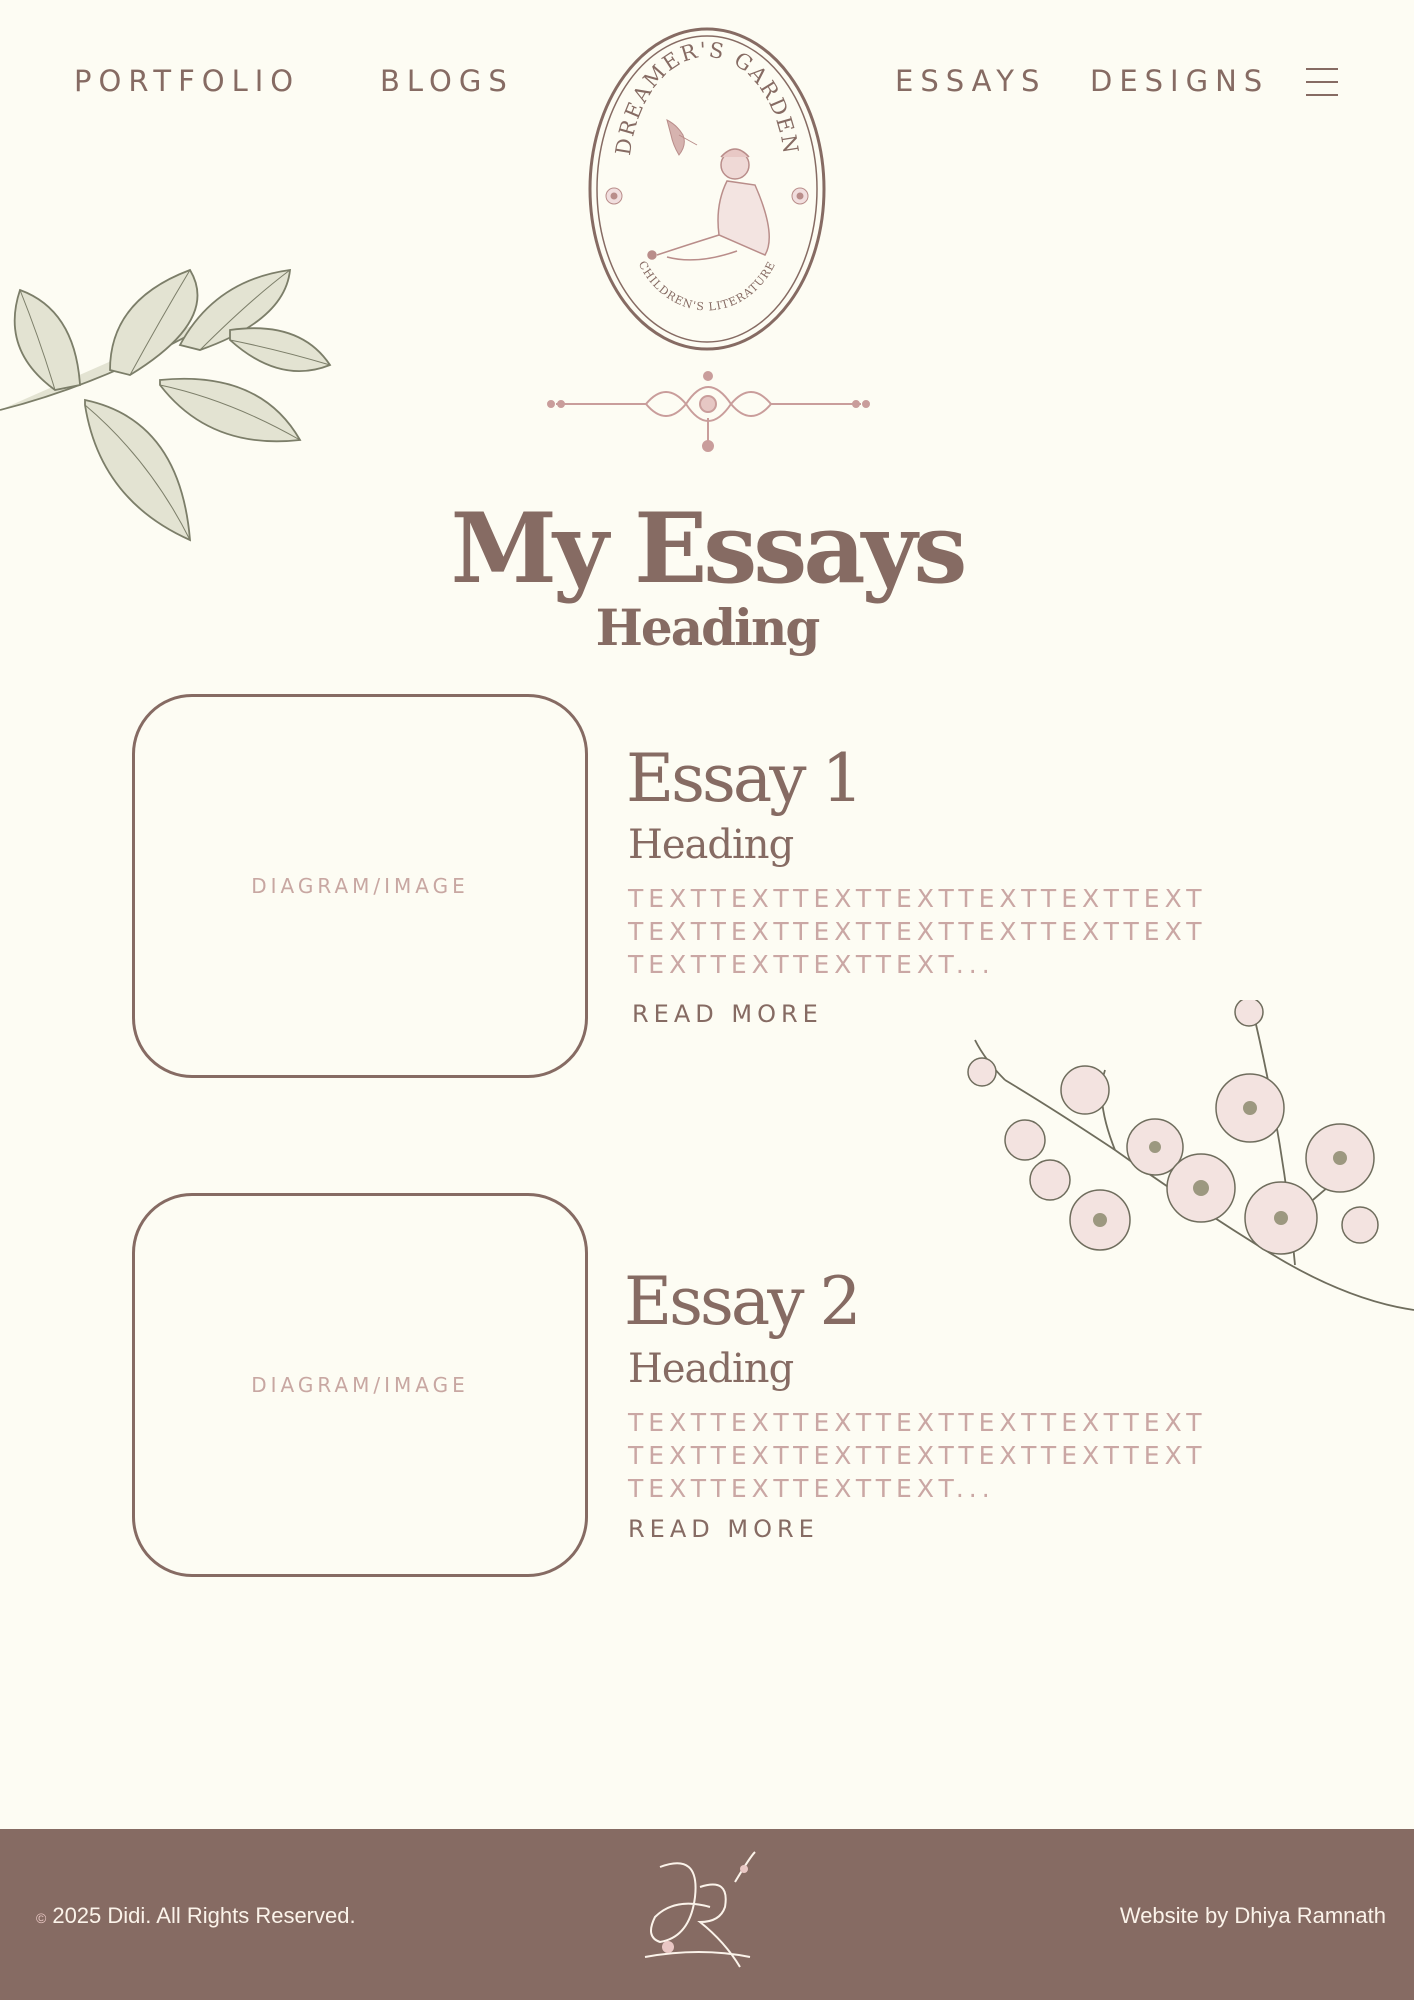  What do you see at coordinates (708, 627) in the screenshot?
I see `page-subtitle: Heading` at bounding box center [708, 627].